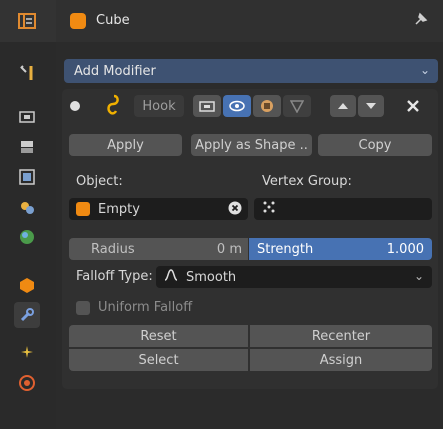 Image resolution: width=443 pixels, height=429 pixels. I want to click on scene-icon, so click(27, 207).